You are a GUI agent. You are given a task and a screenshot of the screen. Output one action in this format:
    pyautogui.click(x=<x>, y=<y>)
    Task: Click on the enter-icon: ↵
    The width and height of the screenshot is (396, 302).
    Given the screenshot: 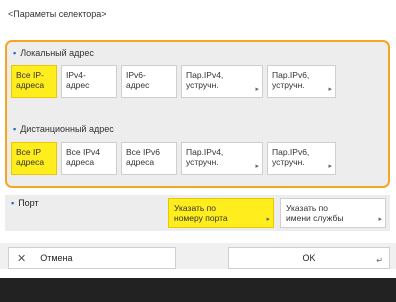 What is the action you would take?
    pyautogui.click(x=379, y=260)
    